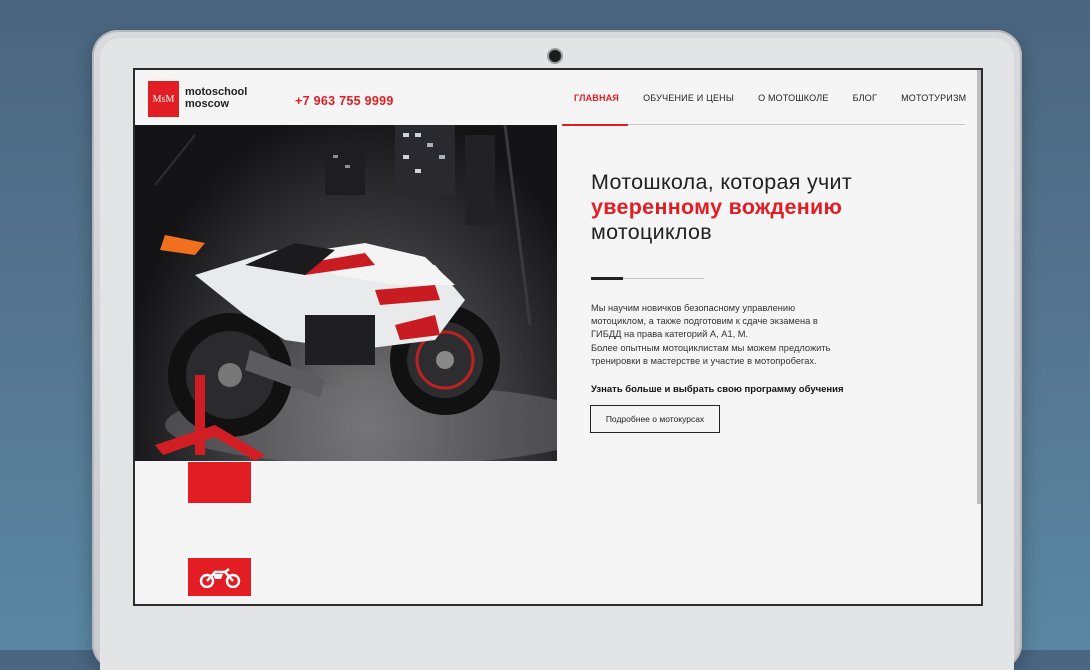 This screenshot has width=1090, height=670. What do you see at coordinates (865, 98) in the screenshot?
I see `nav-item-blog: БЛОГ` at bounding box center [865, 98].